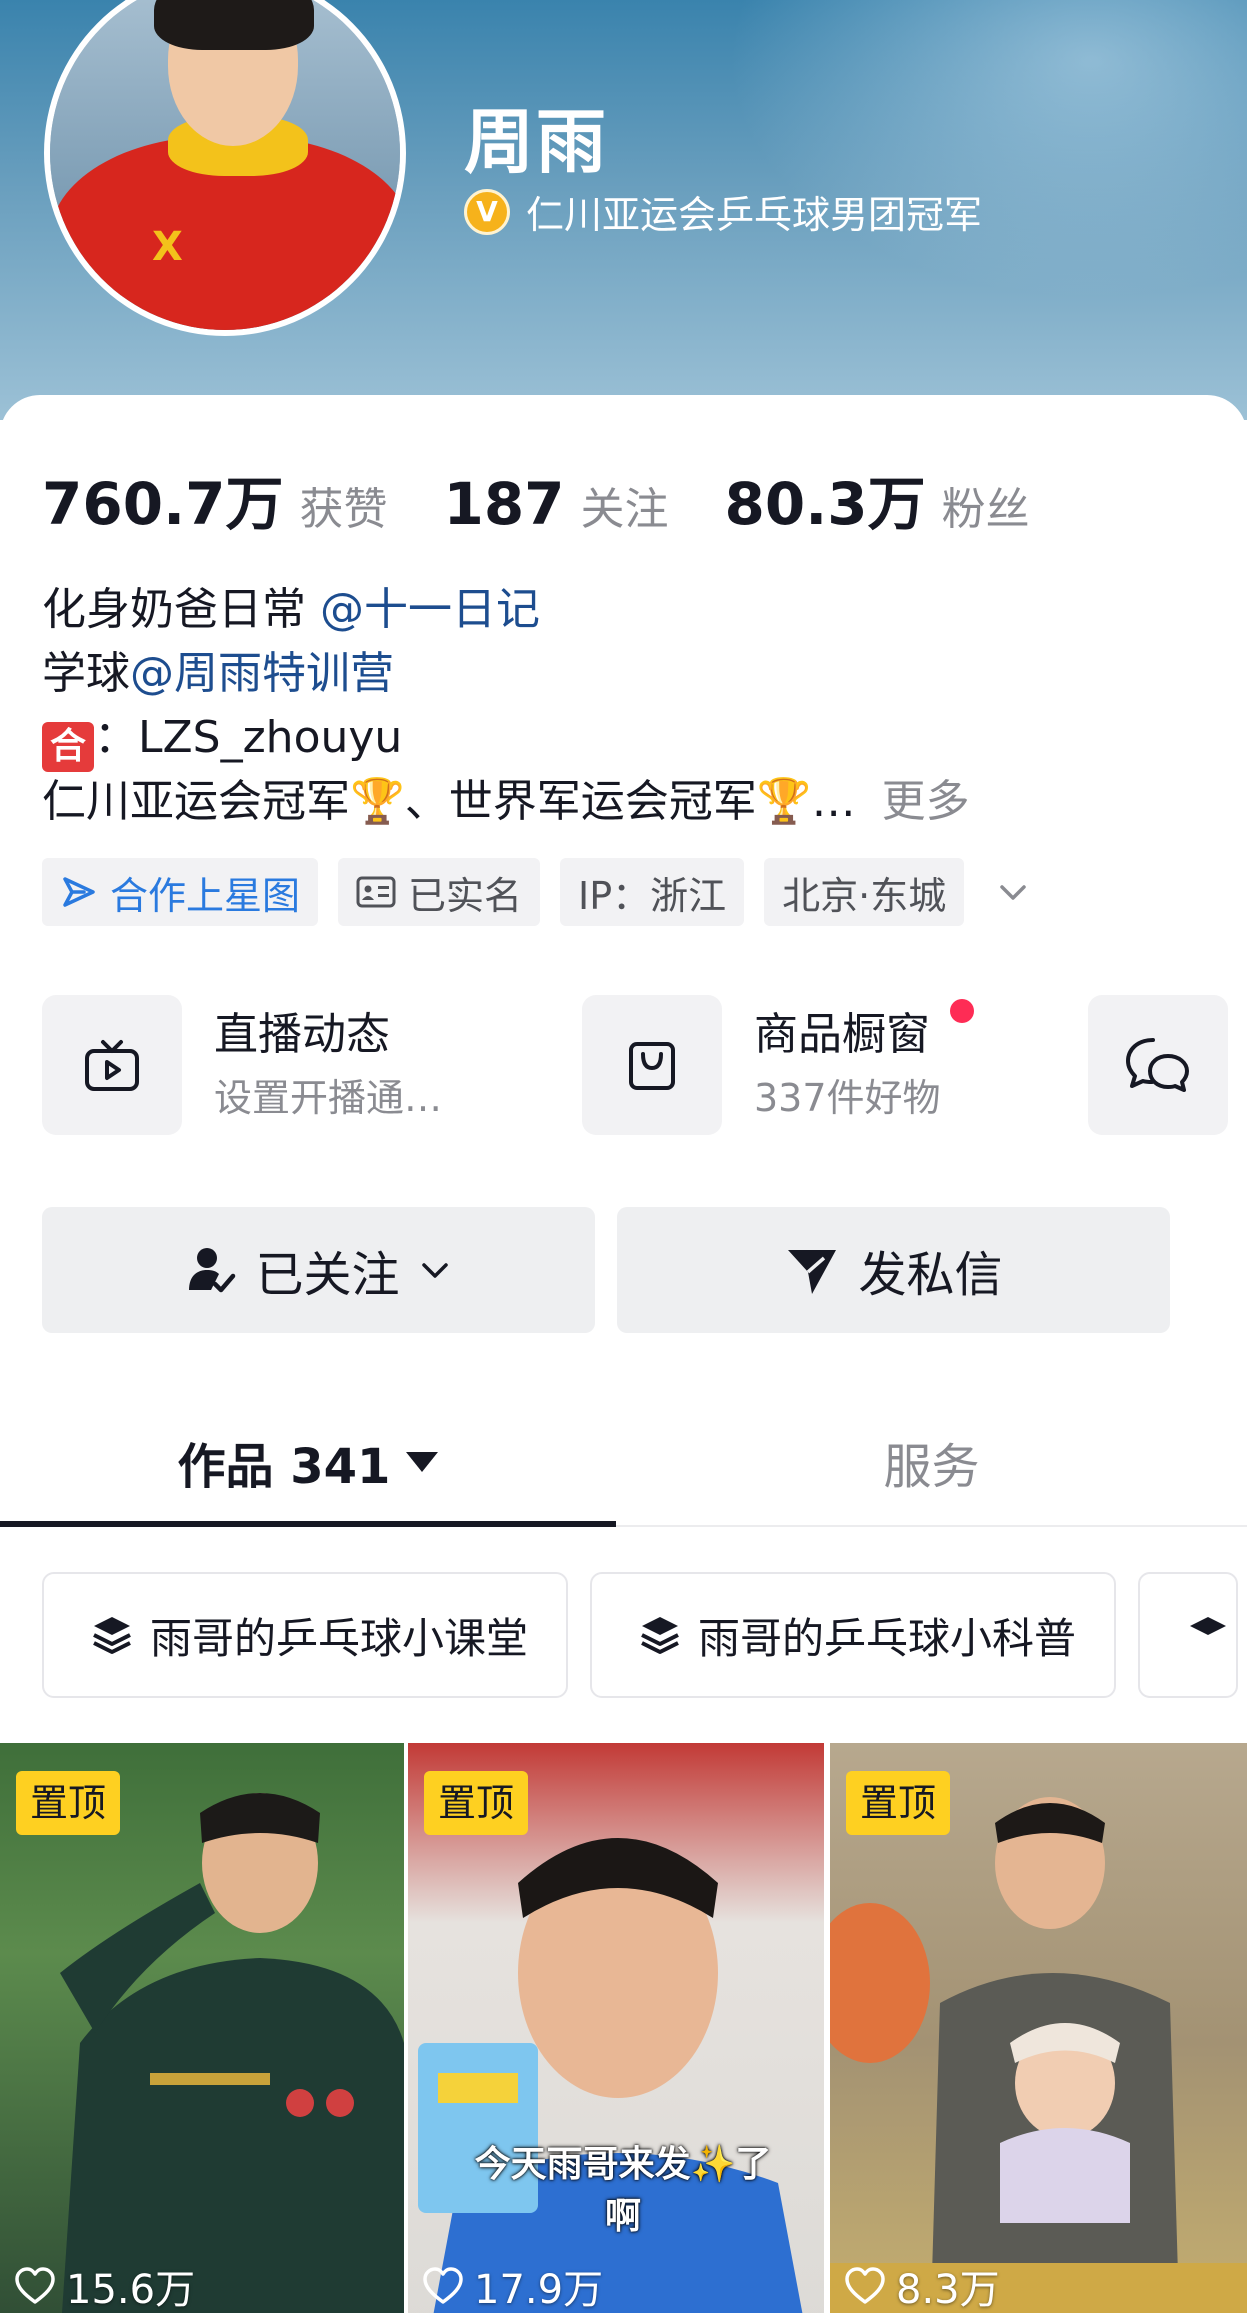 This screenshot has width=1247, height=2313. What do you see at coordinates (536, 142) in the screenshot?
I see `profile-name: 周雨` at bounding box center [536, 142].